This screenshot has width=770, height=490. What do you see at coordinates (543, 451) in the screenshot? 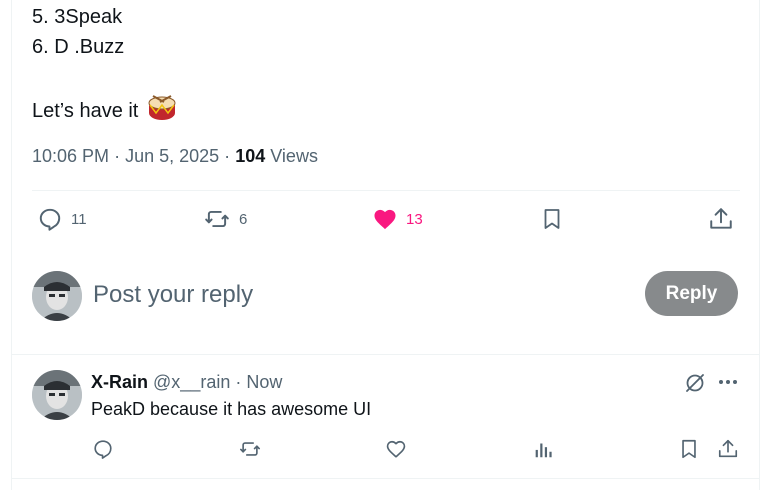
I see `reply-views-icon` at bounding box center [543, 451].